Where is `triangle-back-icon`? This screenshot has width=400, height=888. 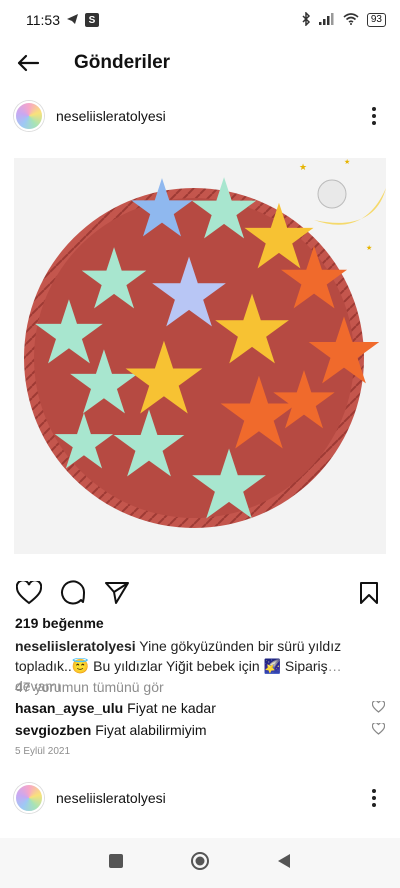
triangle-back-icon is located at coordinates (284, 860).